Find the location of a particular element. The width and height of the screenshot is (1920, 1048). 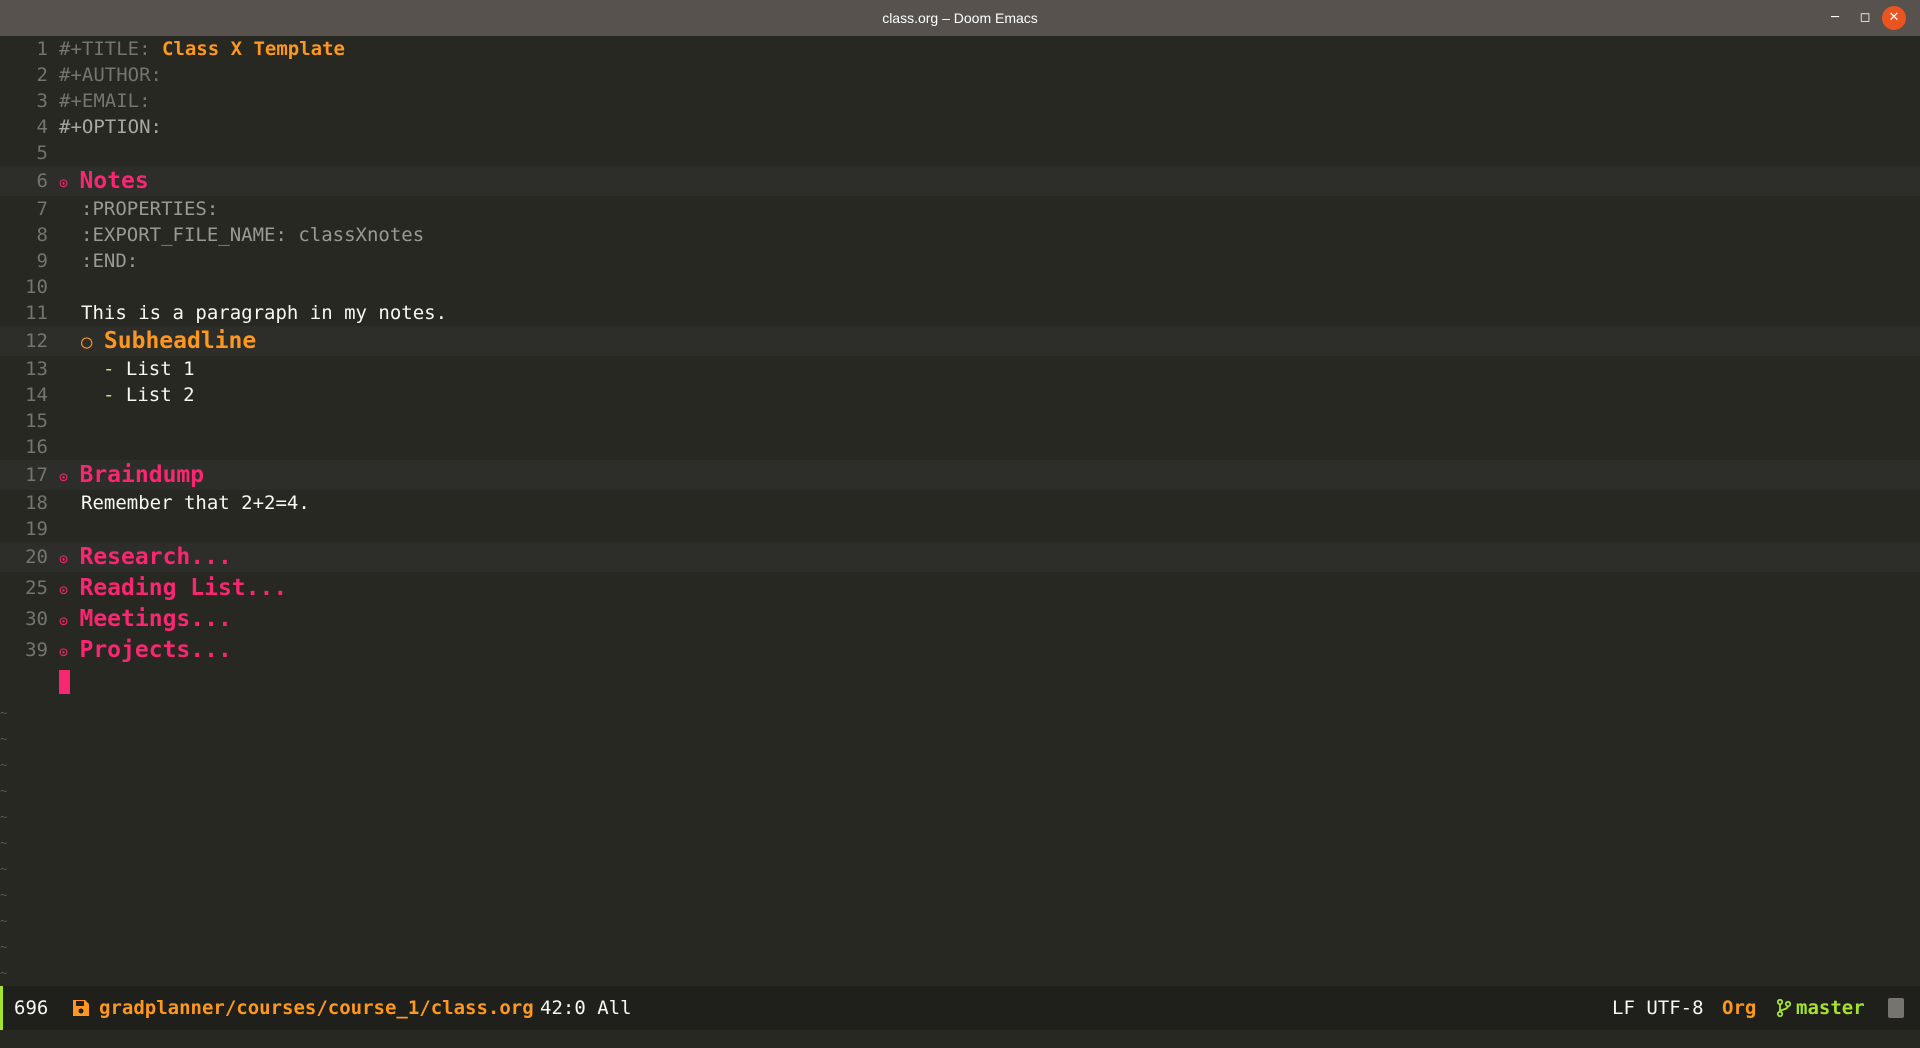

line-number: 18 is located at coordinates (36, 503).